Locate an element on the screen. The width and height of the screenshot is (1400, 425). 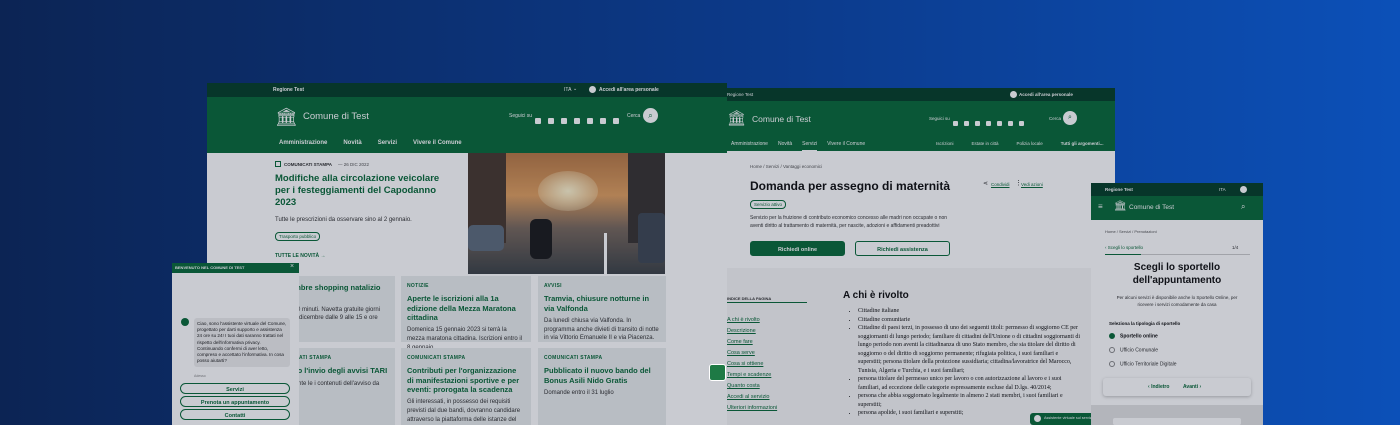
telegram-icon is located at coordinates (590, 120).